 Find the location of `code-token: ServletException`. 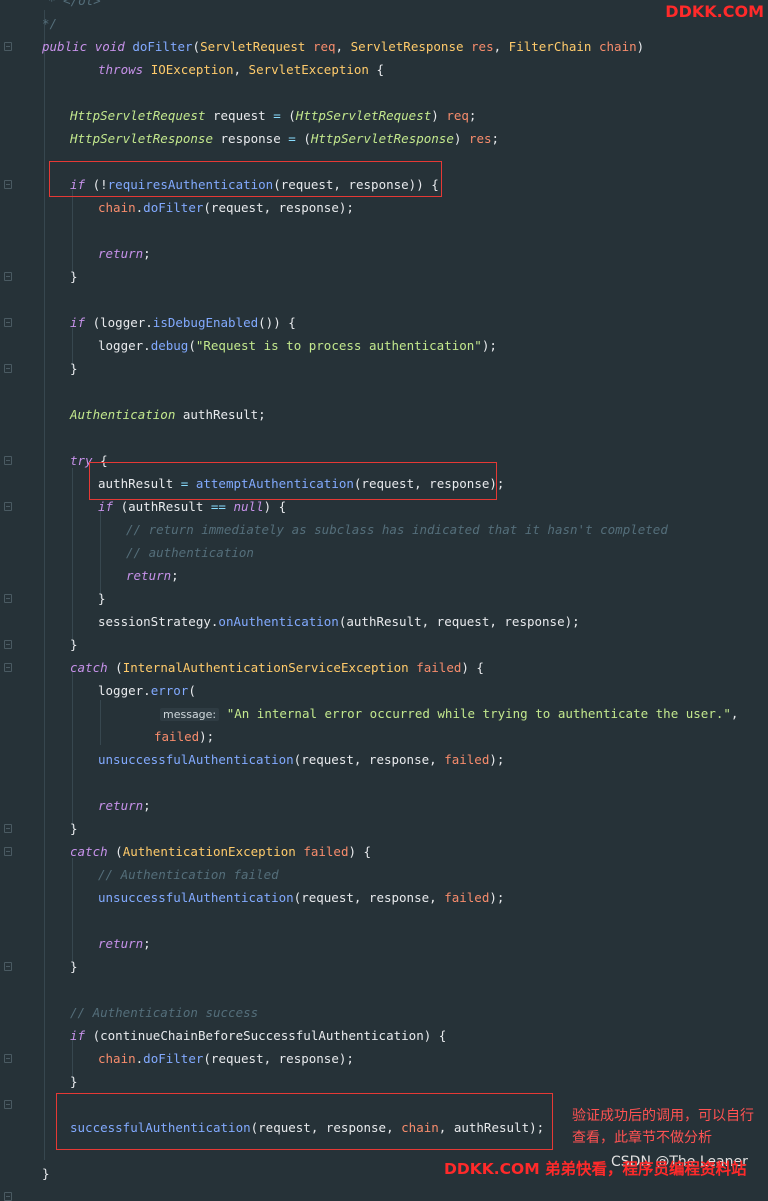

code-token: ServletException is located at coordinates (308, 69).